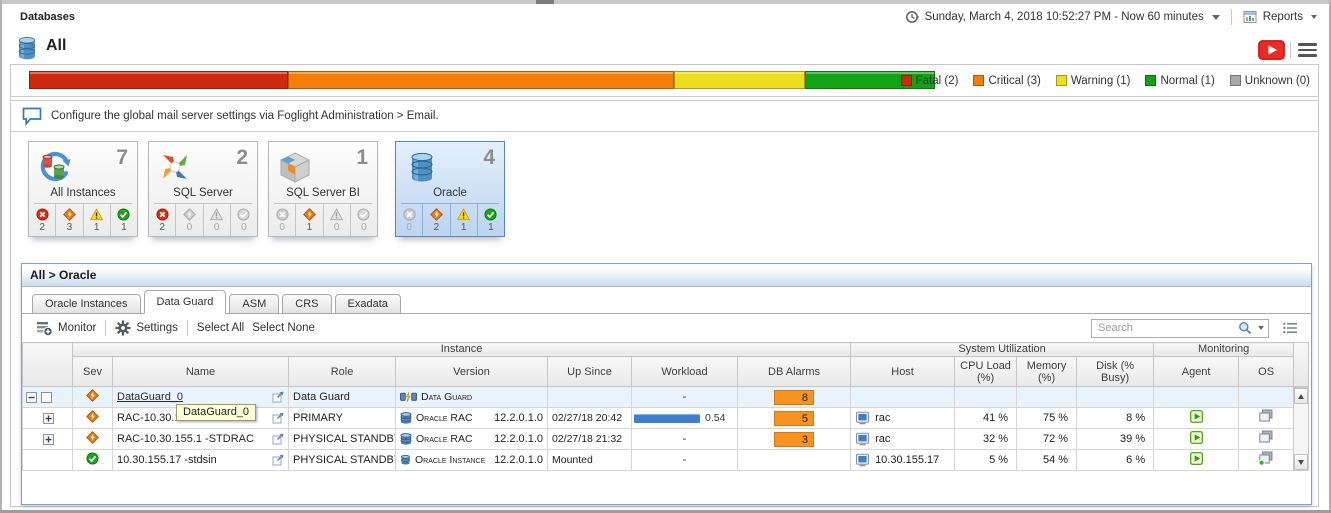 The image size is (1331, 513). Describe the element at coordinates (1261, 328) in the screenshot. I see `search-caret-icon` at that location.